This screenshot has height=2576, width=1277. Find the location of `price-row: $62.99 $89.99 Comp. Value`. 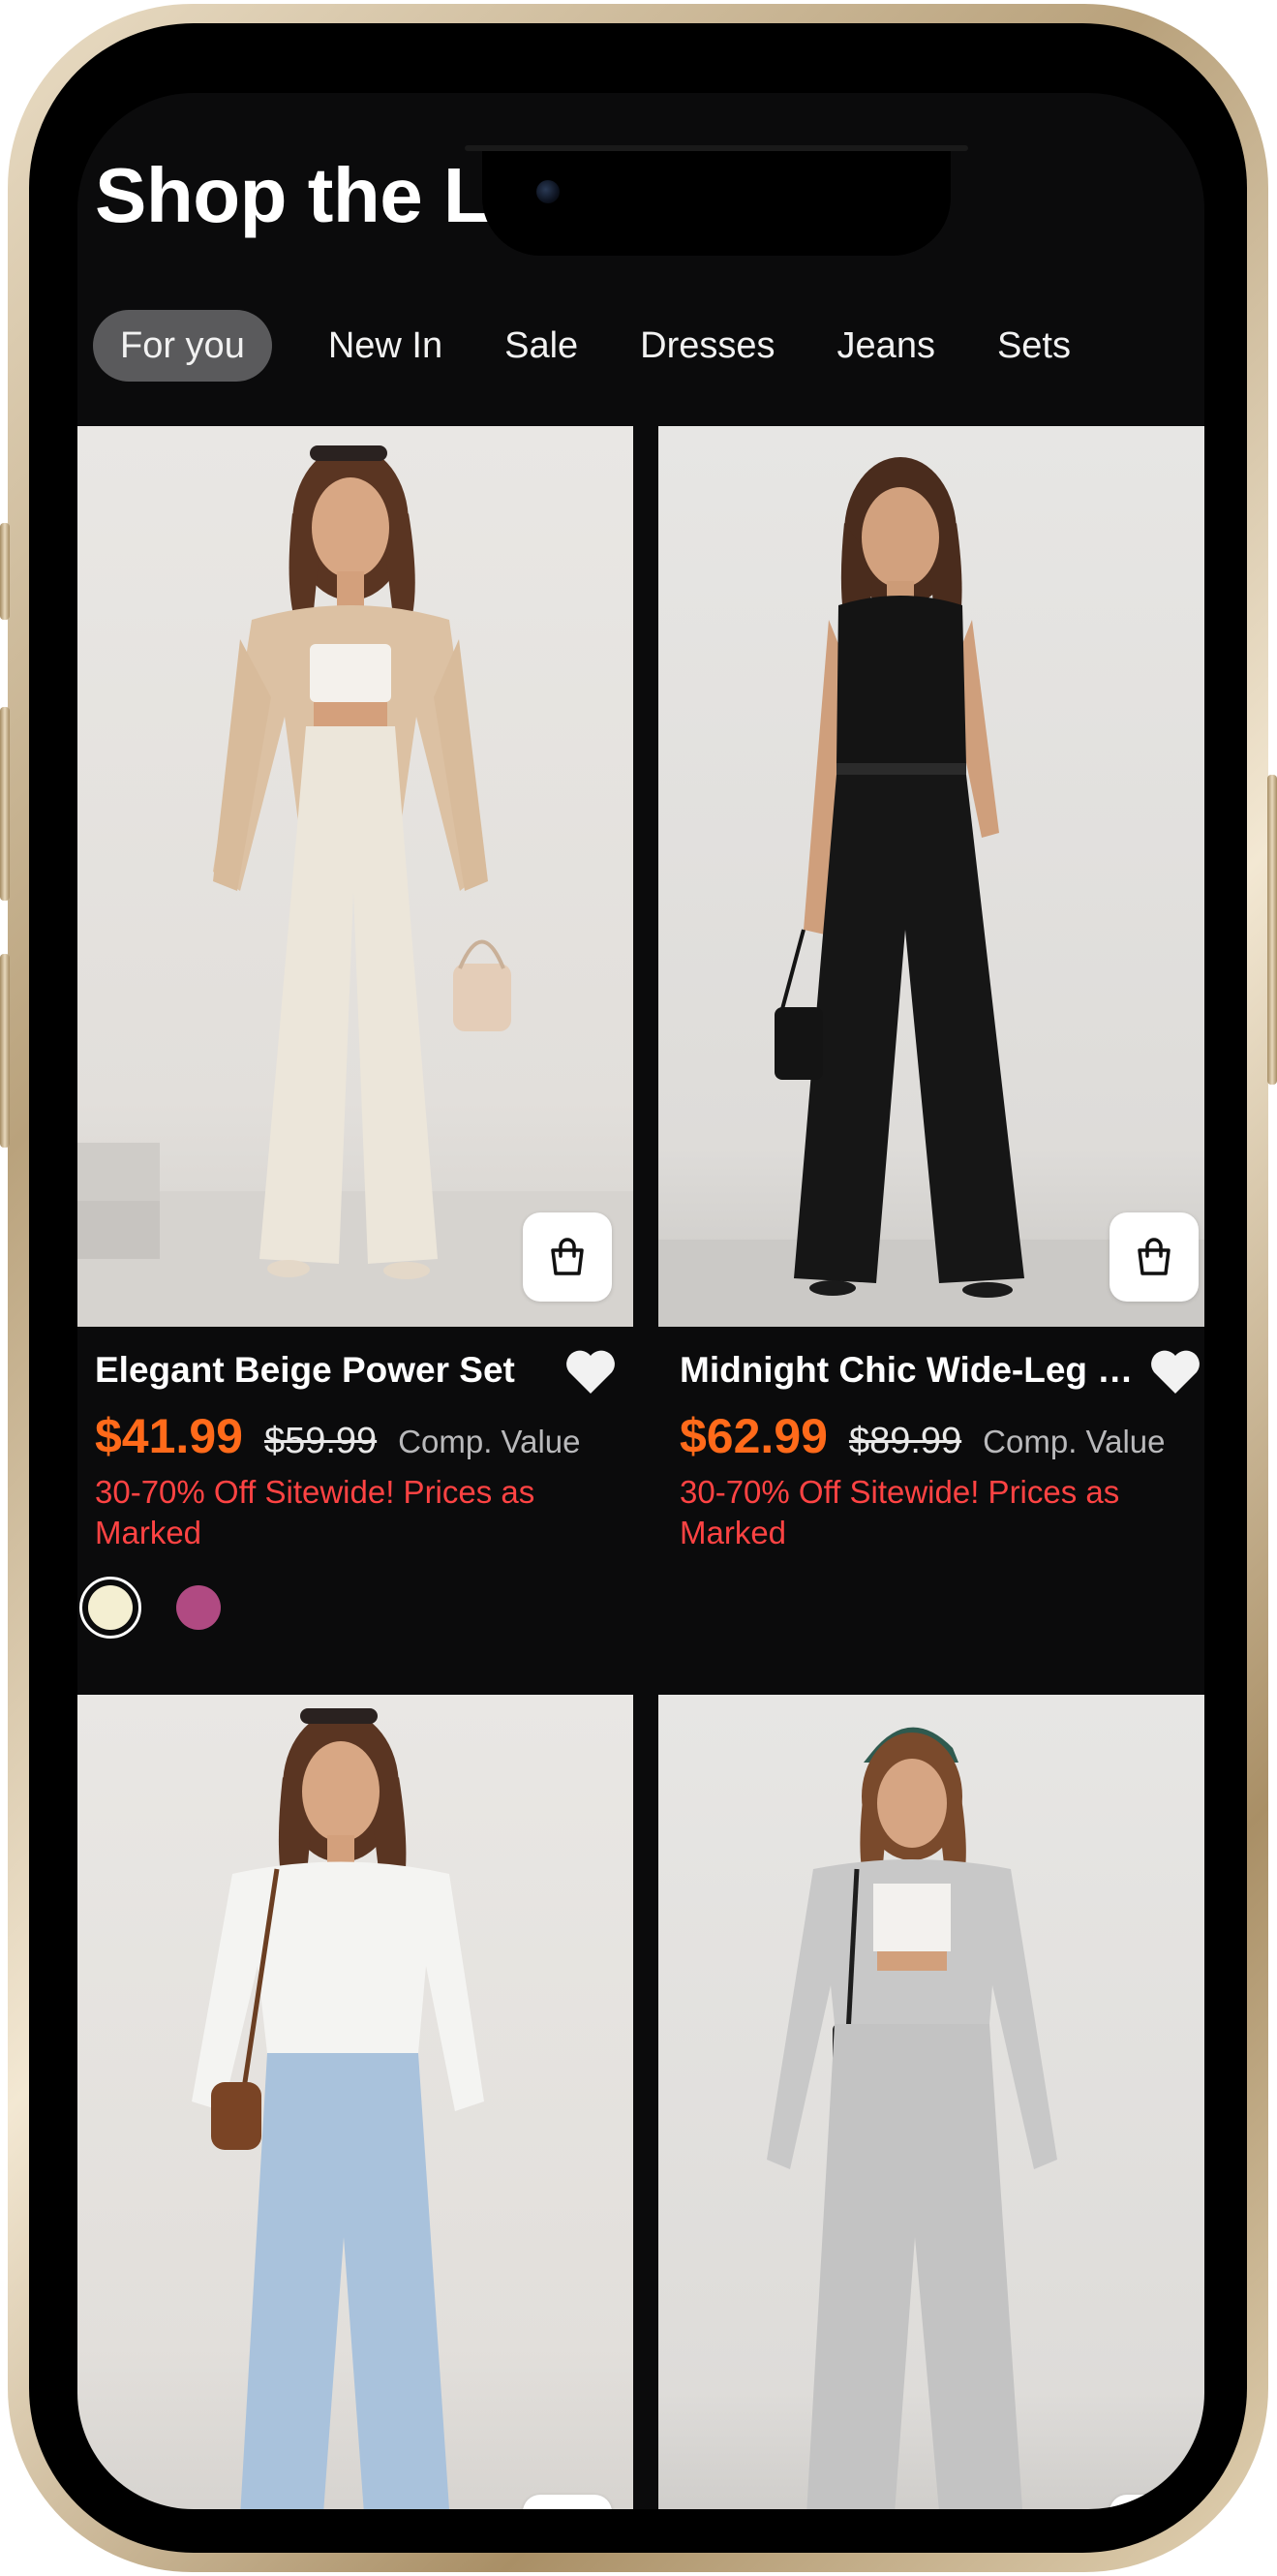

price-row: $62.99 $89.99 Comp. Value is located at coordinates (923, 1436).